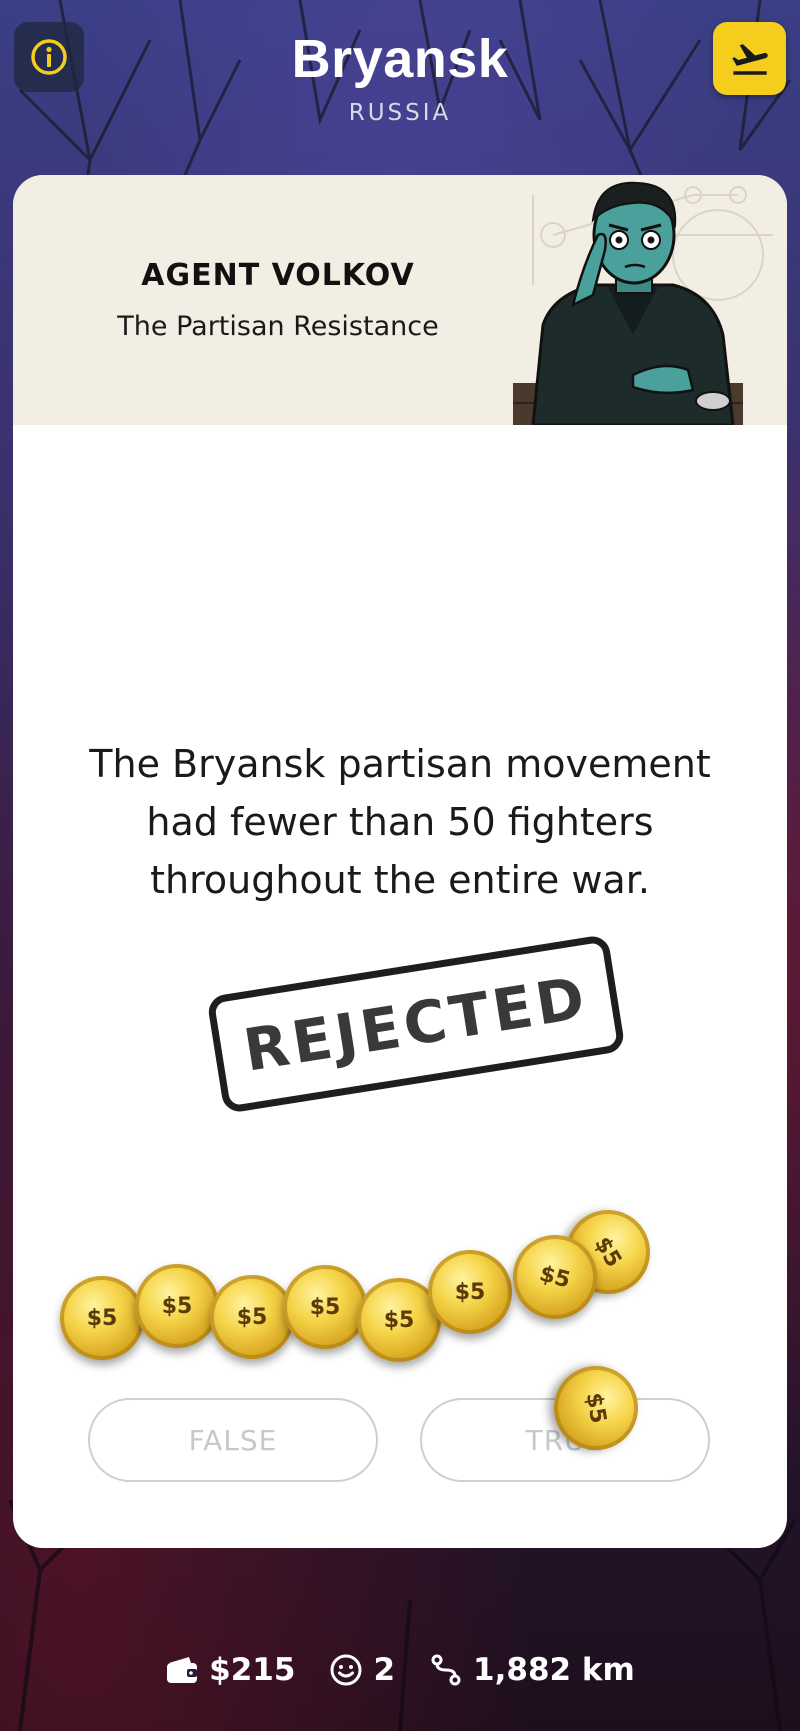 This screenshot has height=1731, width=800. What do you see at coordinates (446, 1670) in the screenshot?
I see `route-icon` at bounding box center [446, 1670].